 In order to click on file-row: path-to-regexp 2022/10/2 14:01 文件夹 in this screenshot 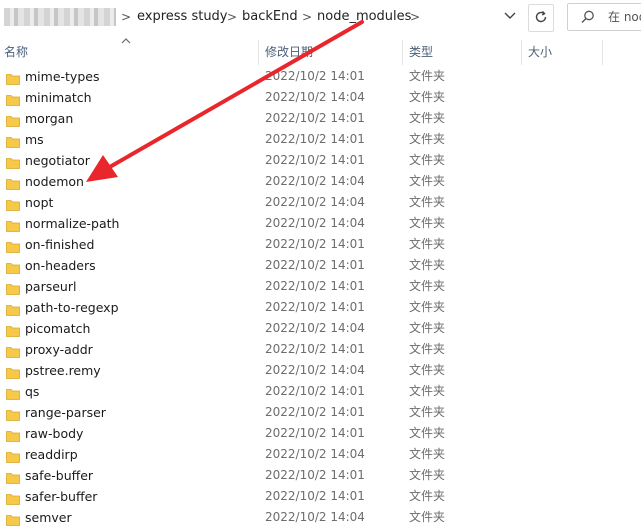, I will do `click(320, 307)`.